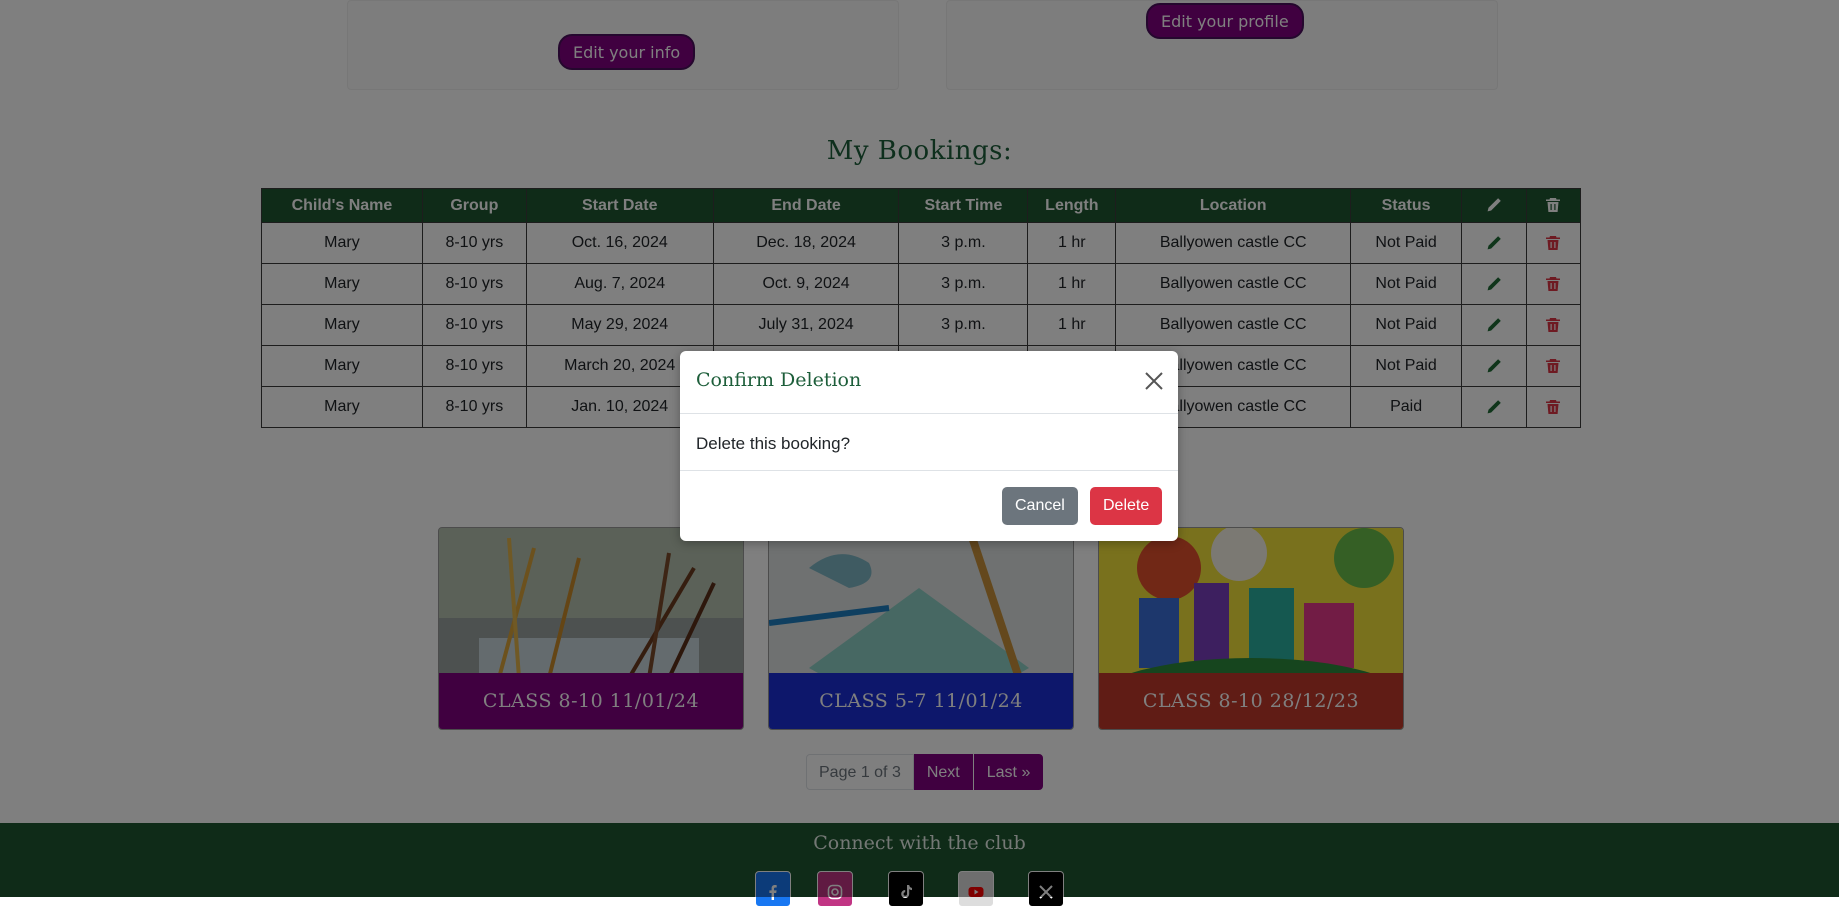 The width and height of the screenshot is (1839, 907). Describe the element at coordinates (1040, 506) in the screenshot. I see `cancel-button: Cancel` at that location.